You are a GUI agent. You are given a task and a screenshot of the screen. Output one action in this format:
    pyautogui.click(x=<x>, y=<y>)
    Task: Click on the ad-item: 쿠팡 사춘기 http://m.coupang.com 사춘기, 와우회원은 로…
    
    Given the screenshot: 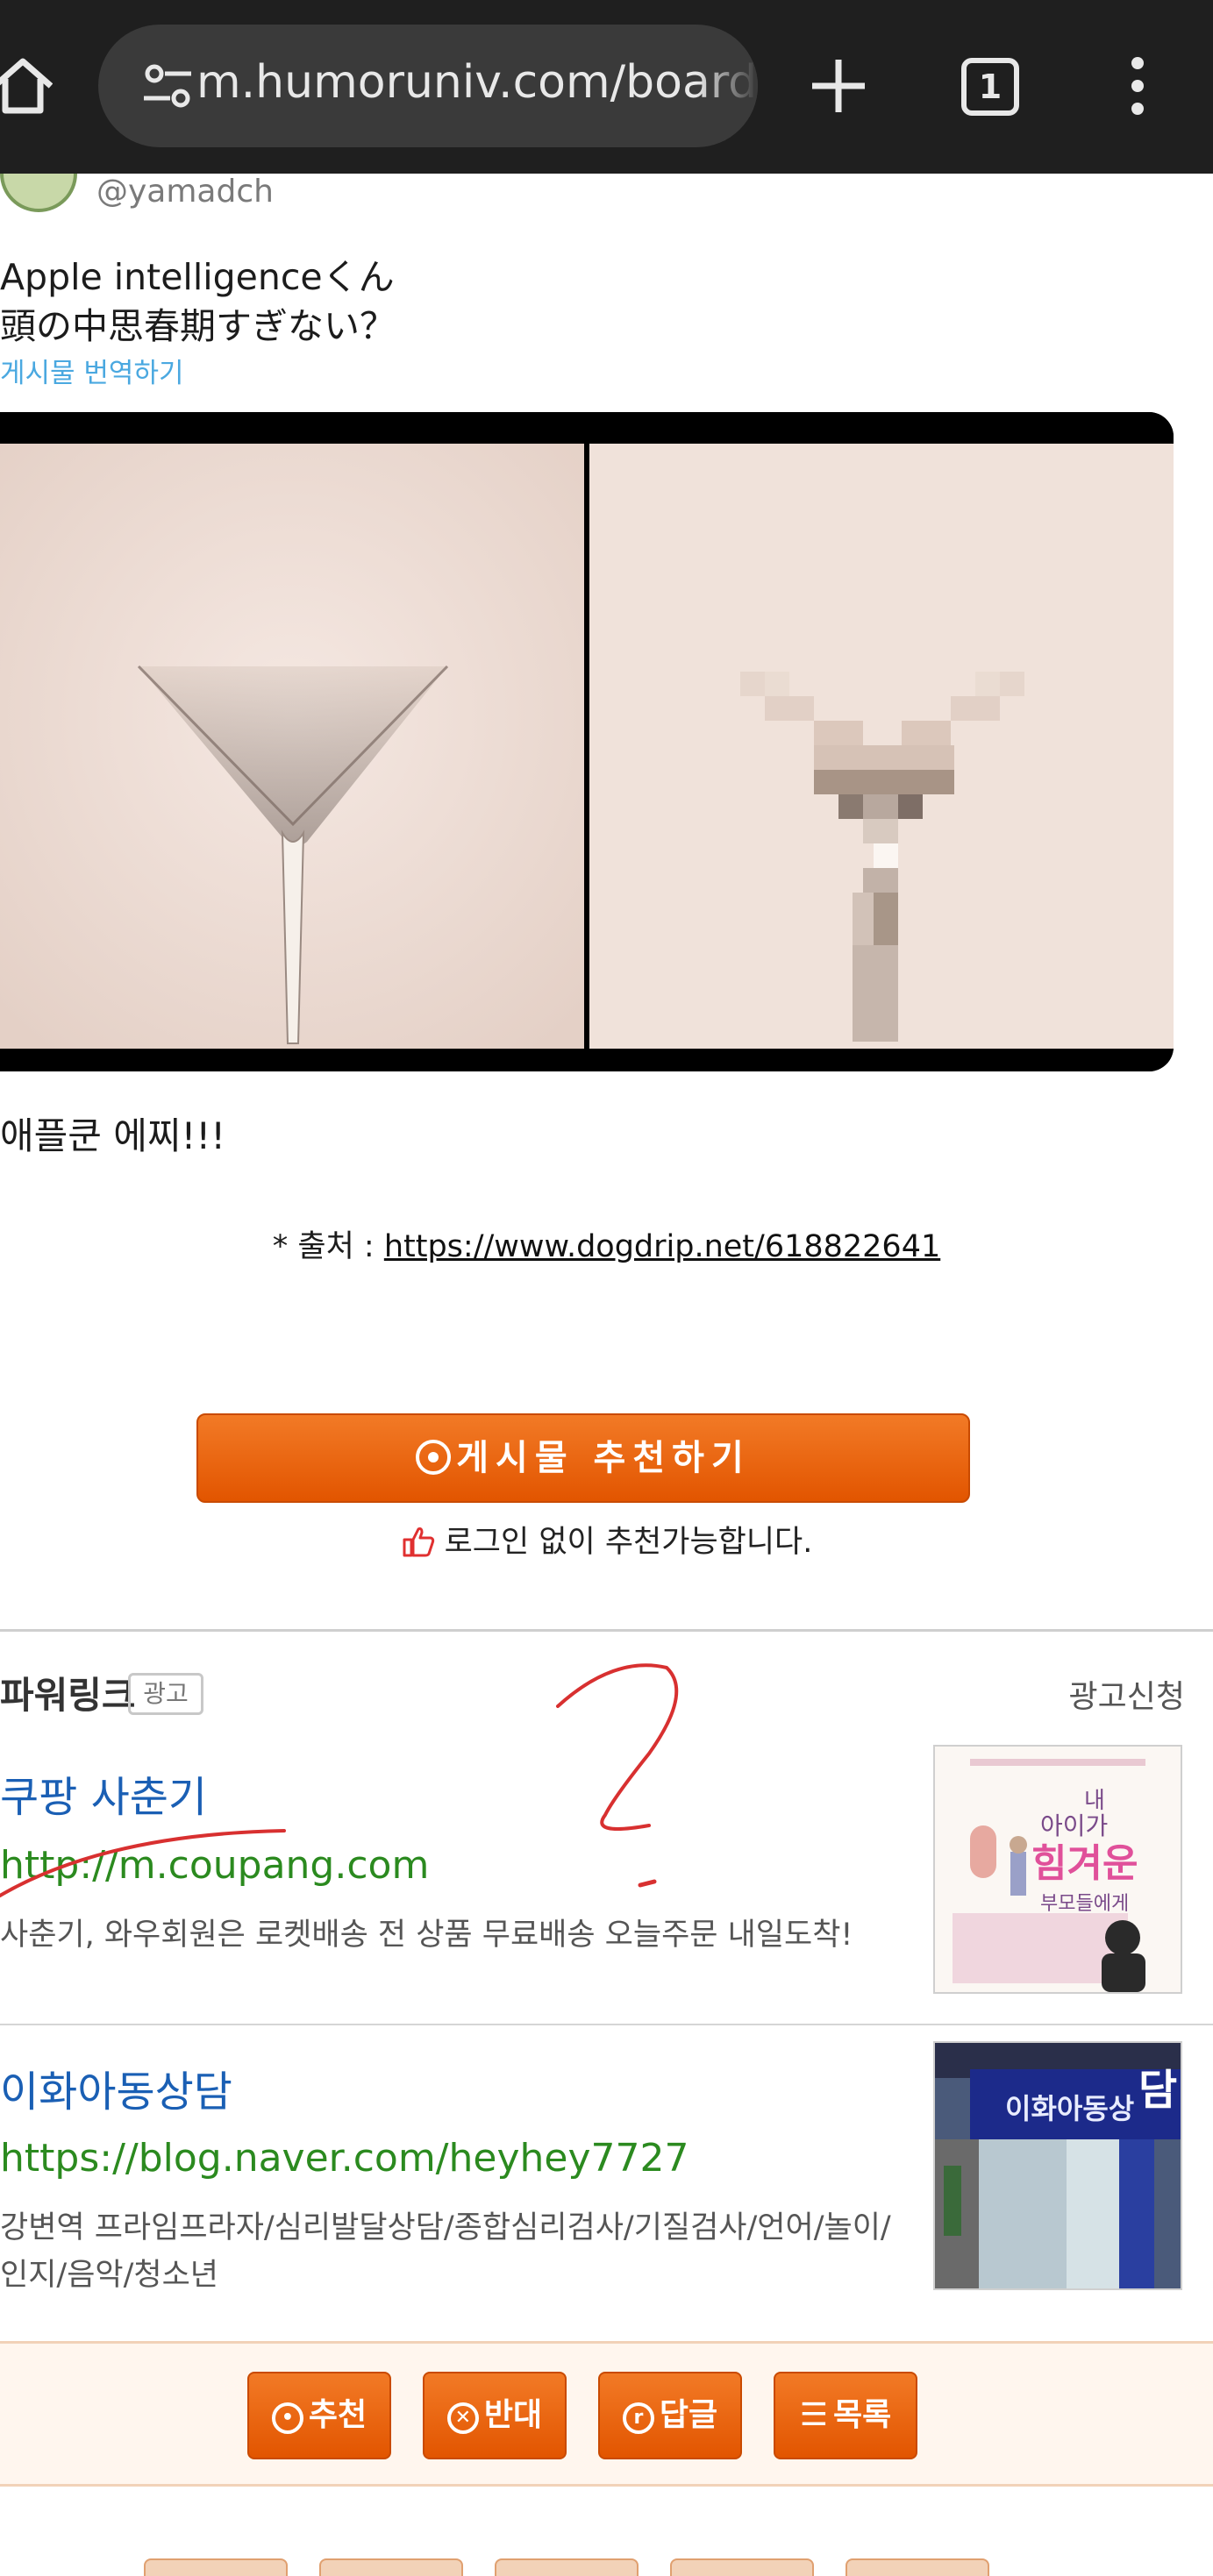 What is the action you would take?
    pyautogui.click(x=606, y=1883)
    